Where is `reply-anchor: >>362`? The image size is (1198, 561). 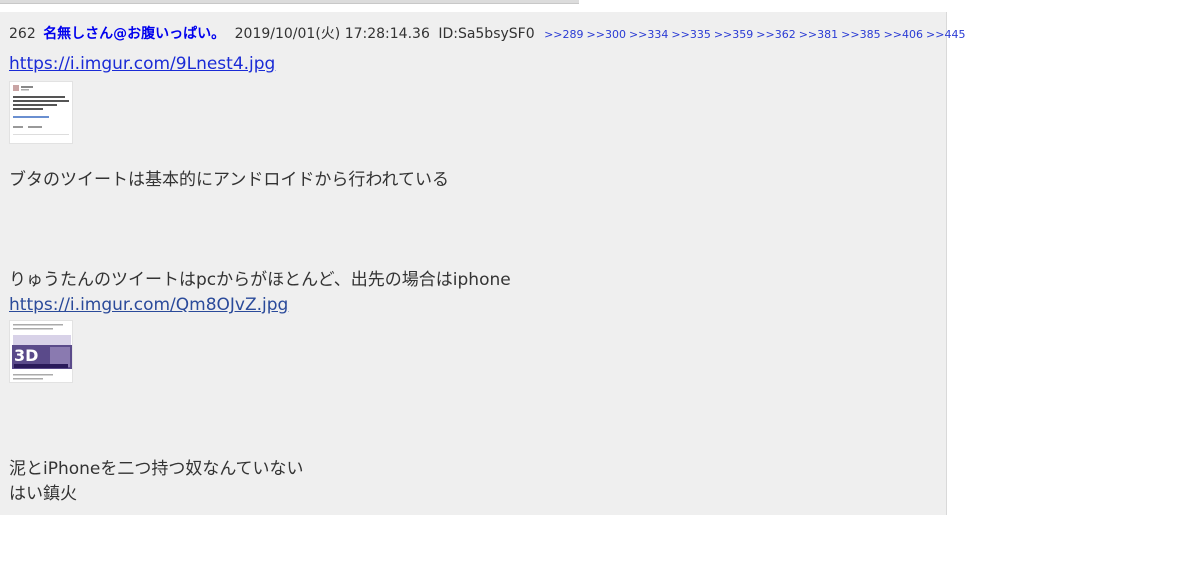 reply-anchor: >>362 is located at coordinates (775, 34).